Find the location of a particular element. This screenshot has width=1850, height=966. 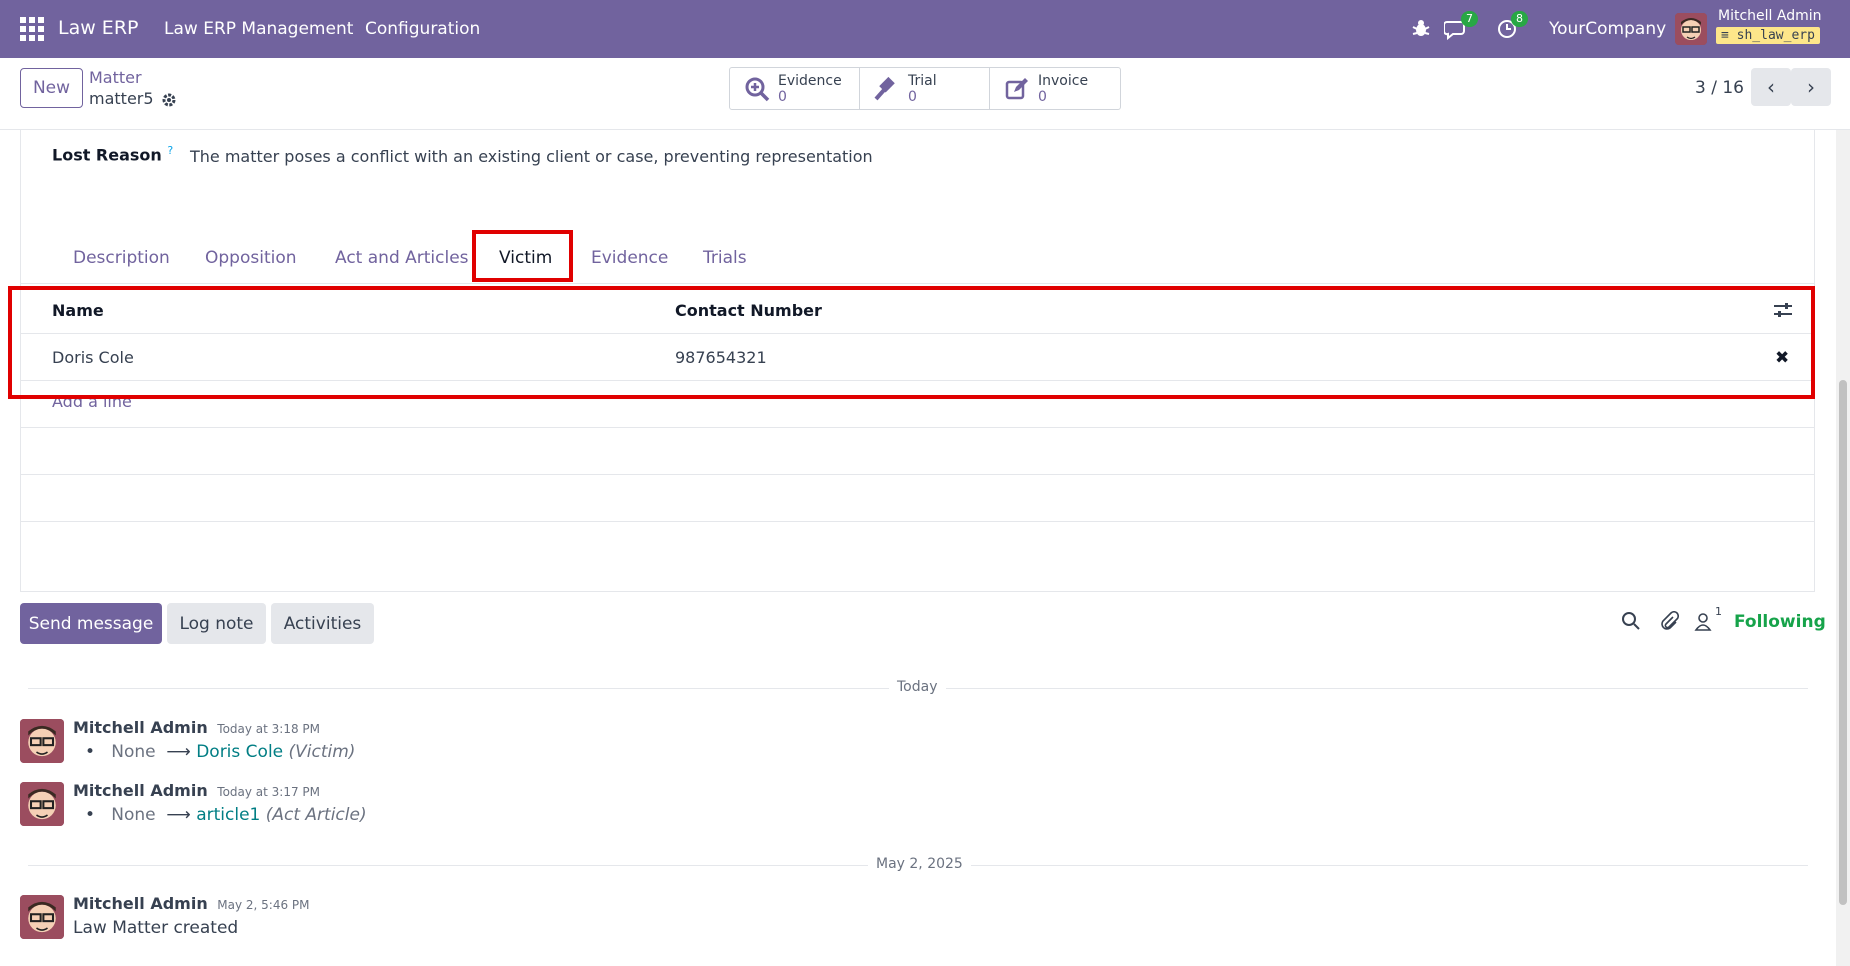

activities-button: Activities is located at coordinates (322, 623).